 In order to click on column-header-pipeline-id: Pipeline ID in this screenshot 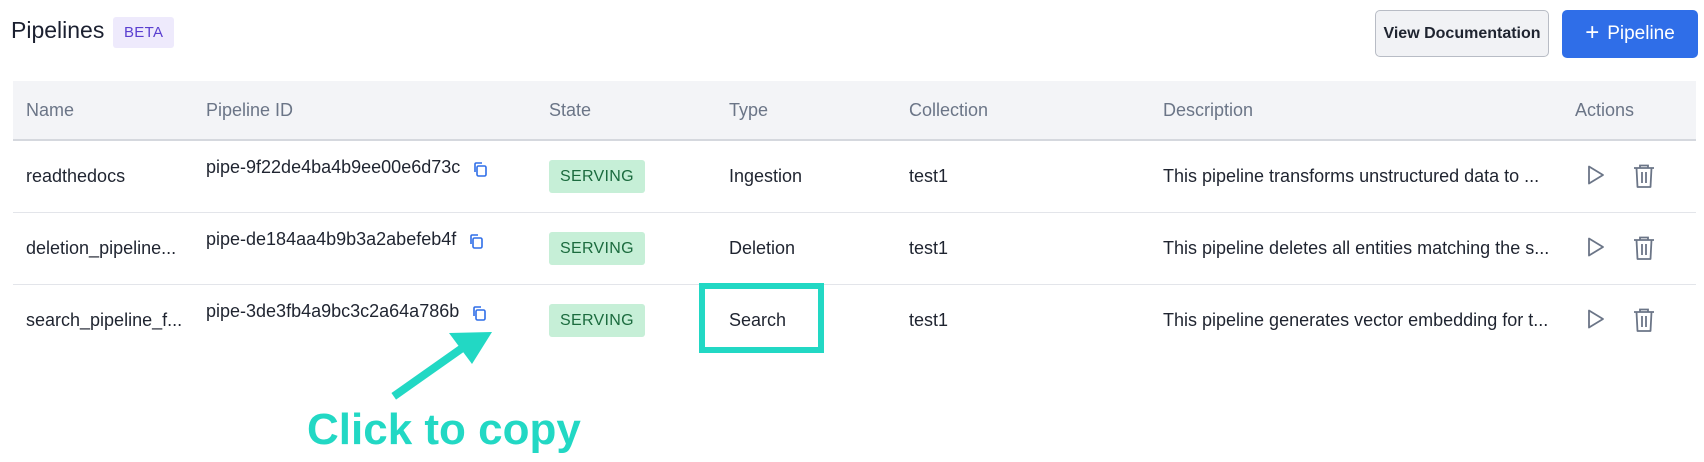, I will do `click(249, 110)`.